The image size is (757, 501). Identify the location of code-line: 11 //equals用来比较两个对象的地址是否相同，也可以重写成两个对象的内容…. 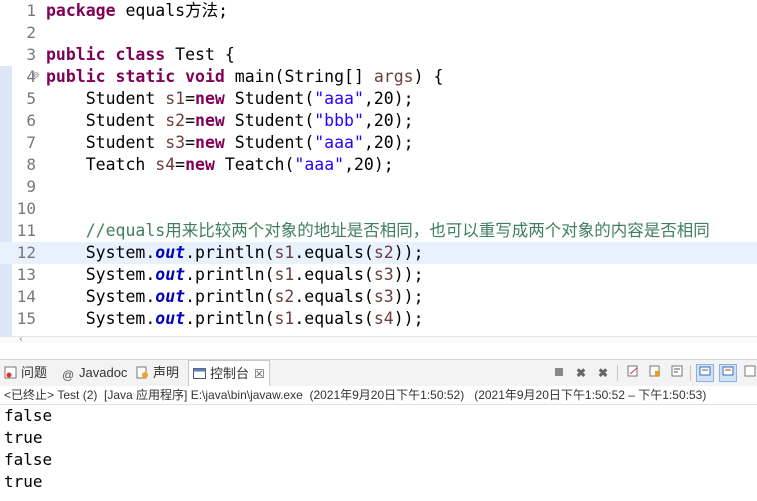
(378, 231).